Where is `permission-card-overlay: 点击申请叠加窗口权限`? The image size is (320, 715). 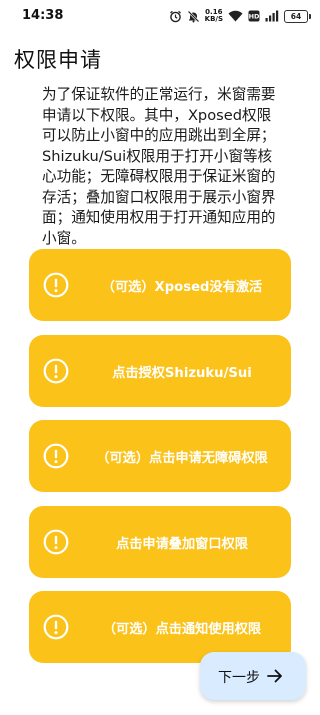
permission-card-overlay: 点击申请叠加窗口权限 is located at coordinates (160, 542).